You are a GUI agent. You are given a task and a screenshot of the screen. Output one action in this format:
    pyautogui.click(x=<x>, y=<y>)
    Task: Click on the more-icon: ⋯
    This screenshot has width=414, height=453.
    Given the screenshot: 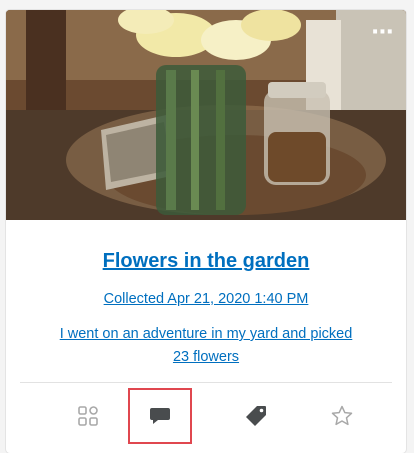 What is the action you would take?
    pyautogui.click(x=383, y=32)
    